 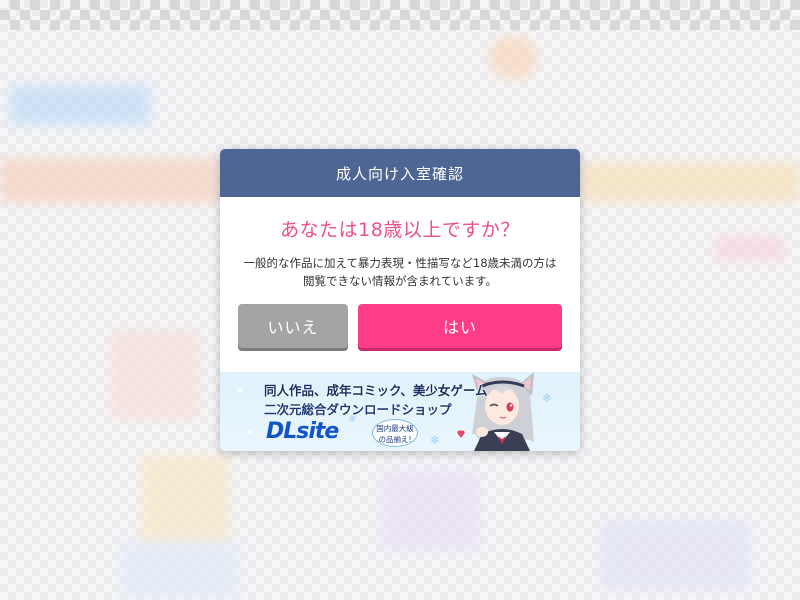 I want to click on yes-button: はい, so click(x=460, y=326).